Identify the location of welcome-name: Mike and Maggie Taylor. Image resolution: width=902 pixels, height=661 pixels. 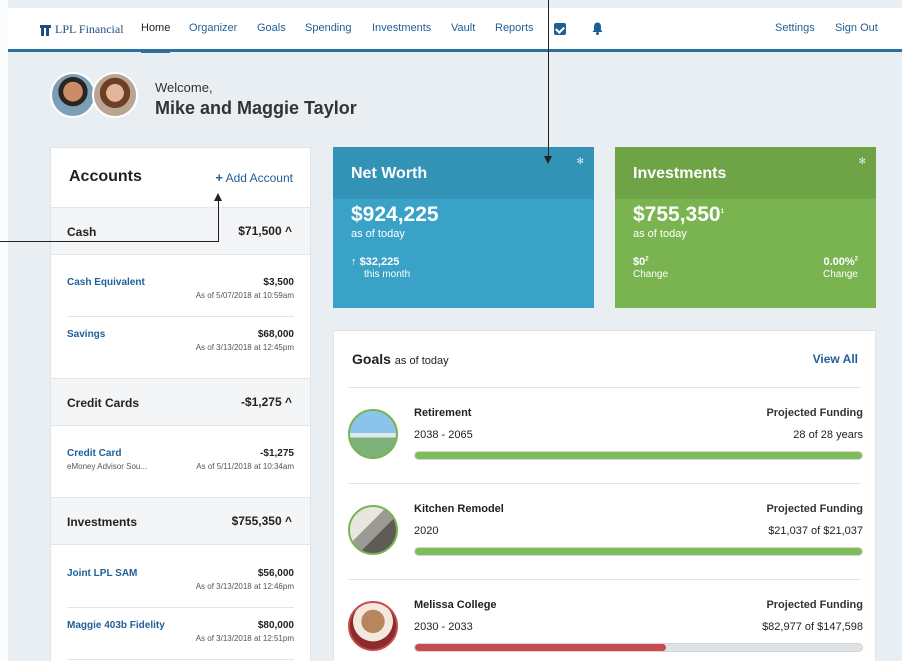
(256, 108).